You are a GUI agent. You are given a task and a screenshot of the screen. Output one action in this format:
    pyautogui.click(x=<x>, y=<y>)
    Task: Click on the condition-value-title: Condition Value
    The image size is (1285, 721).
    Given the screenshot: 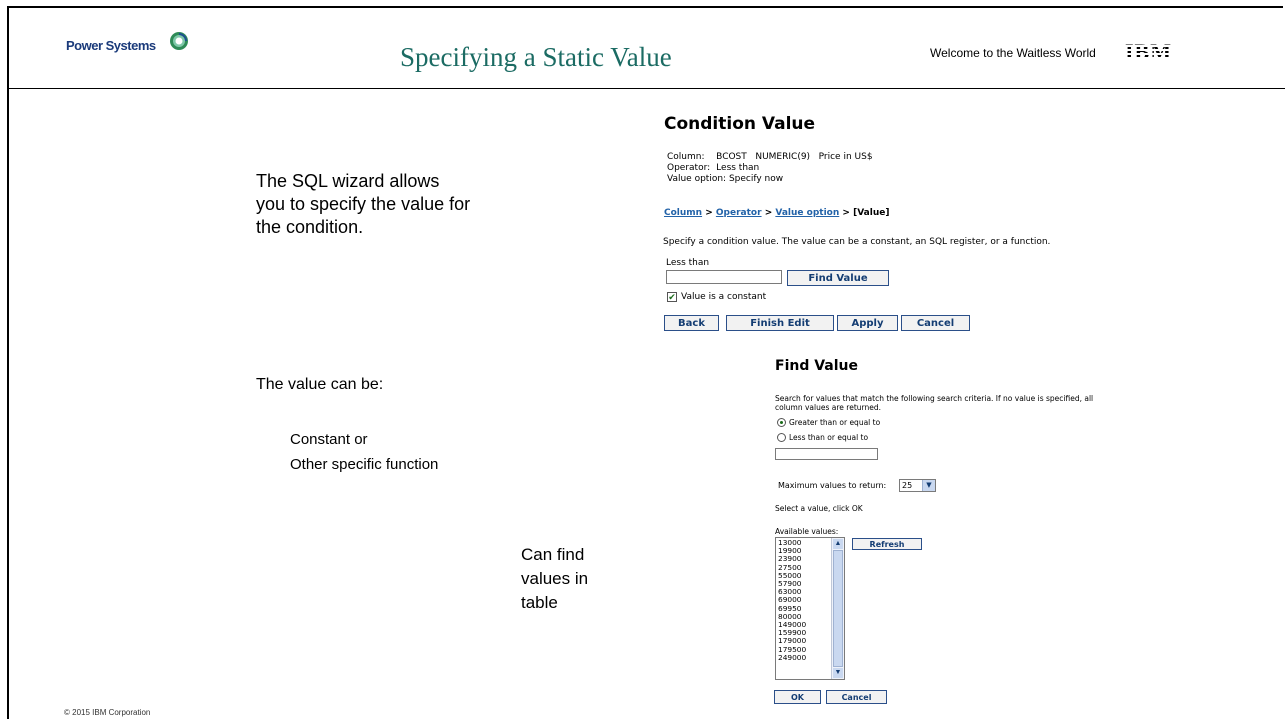 What is the action you would take?
    pyautogui.click(x=740, y=124)
    